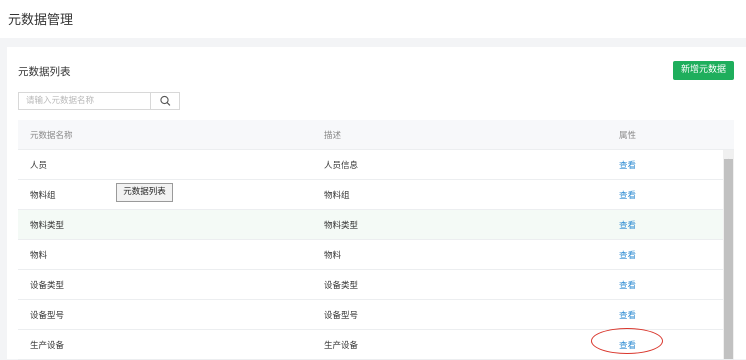 This screenshot has height=360, width=746. Describe the element at coordinates (703, 70) in the screenshot. I see `add-metadata-button: 新增元数据` at that location.